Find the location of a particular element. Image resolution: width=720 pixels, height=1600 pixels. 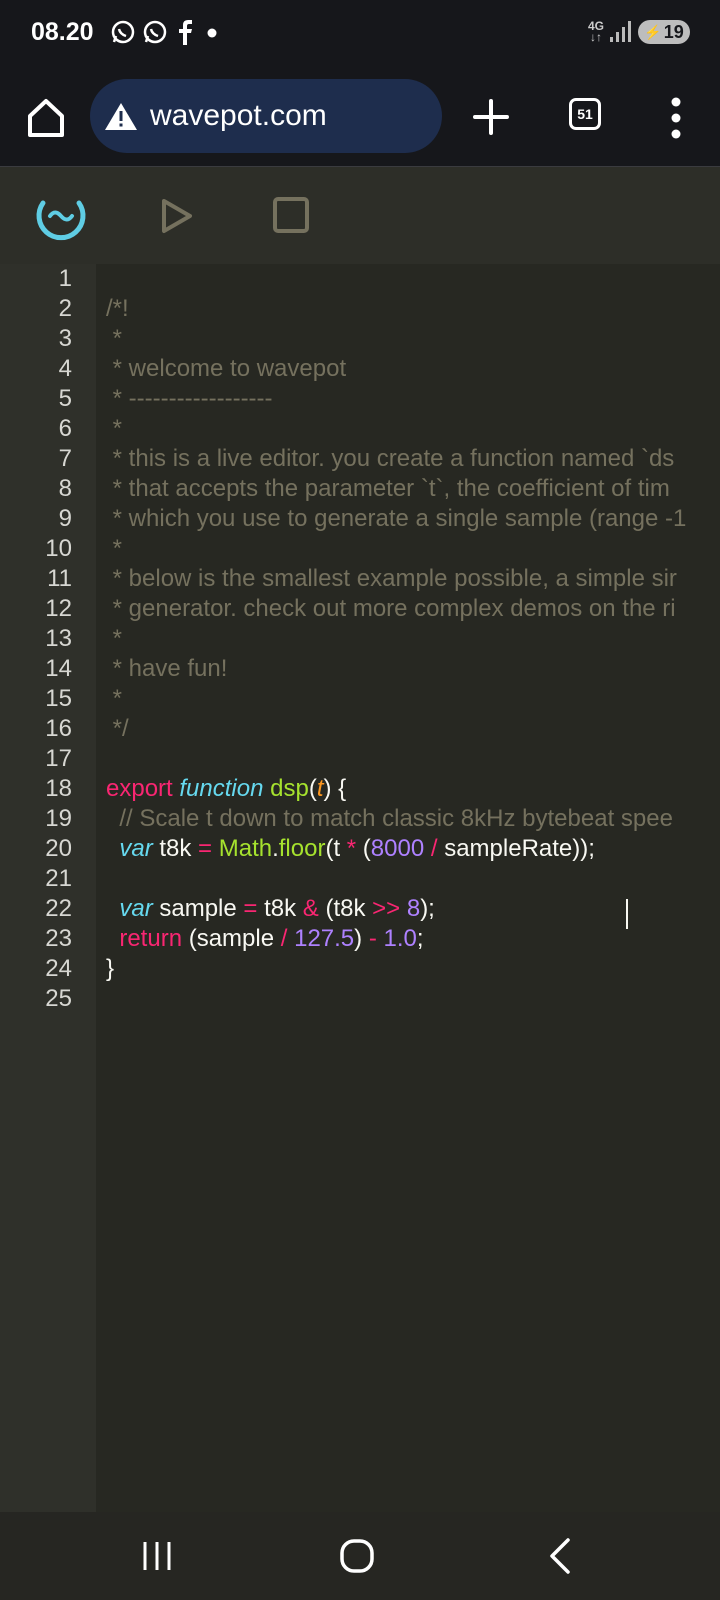

code-line: * have fun! is located at coordinates (413, 669).